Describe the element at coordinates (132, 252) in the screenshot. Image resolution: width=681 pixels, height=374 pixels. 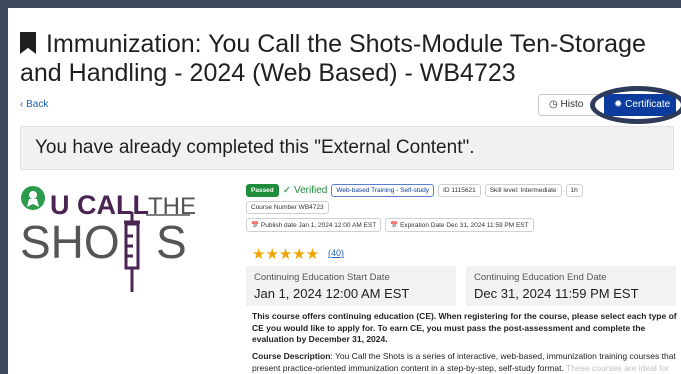
I see `logo-syringe-icon` at that location.